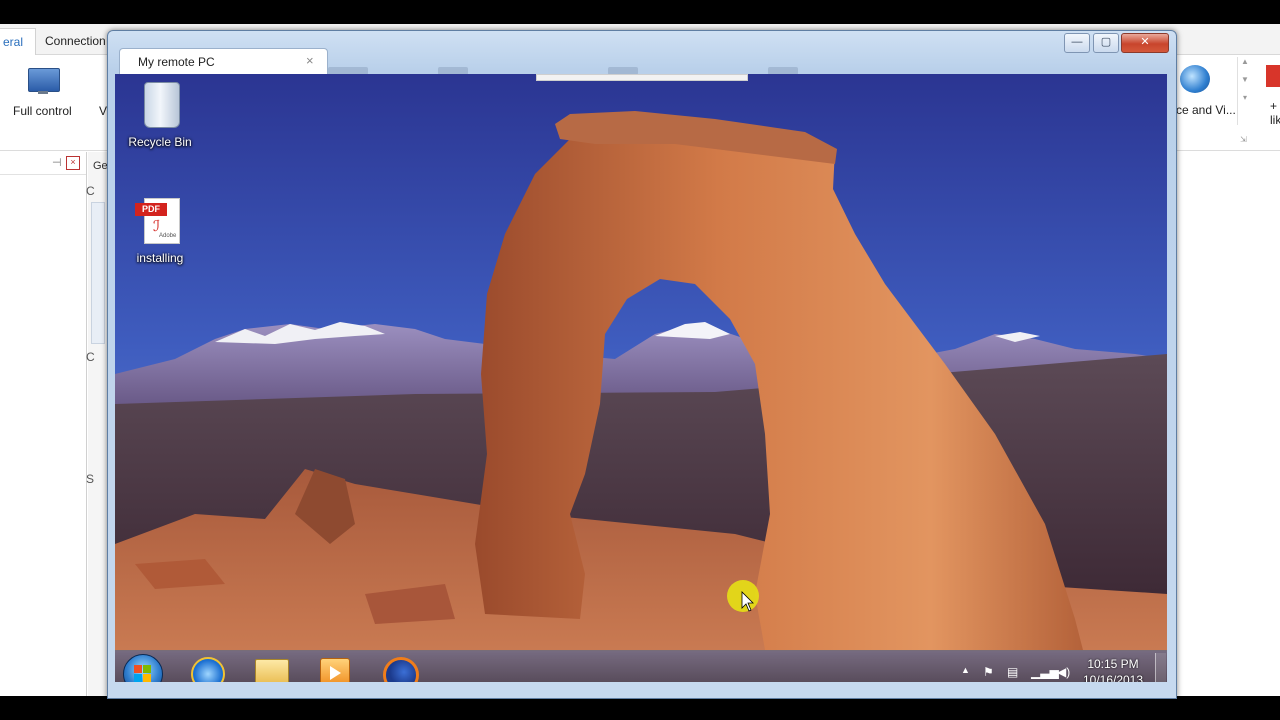 This screenshot has width=1280, height=720. What do you see at coordinates (1077, 43) in the screenshot?
I see `minimize-button: —` at bounding box center [1077, 43].